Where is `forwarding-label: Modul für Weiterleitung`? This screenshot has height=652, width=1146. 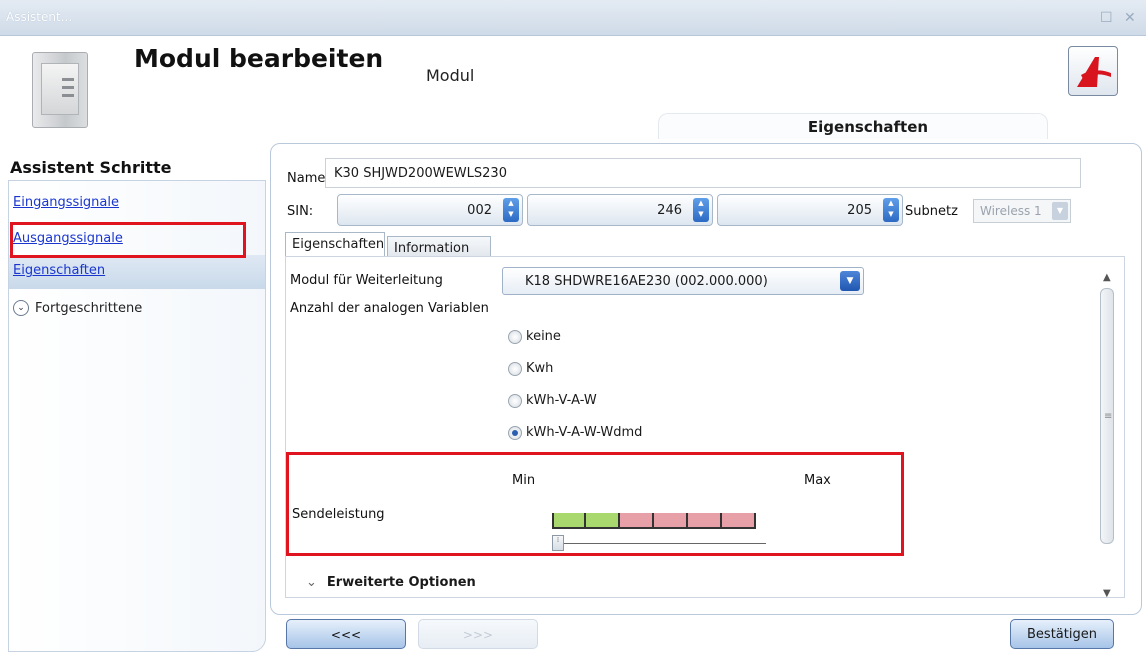 forwarding-label: Modul für Weiterleitung is located at coordinates (366, 280).